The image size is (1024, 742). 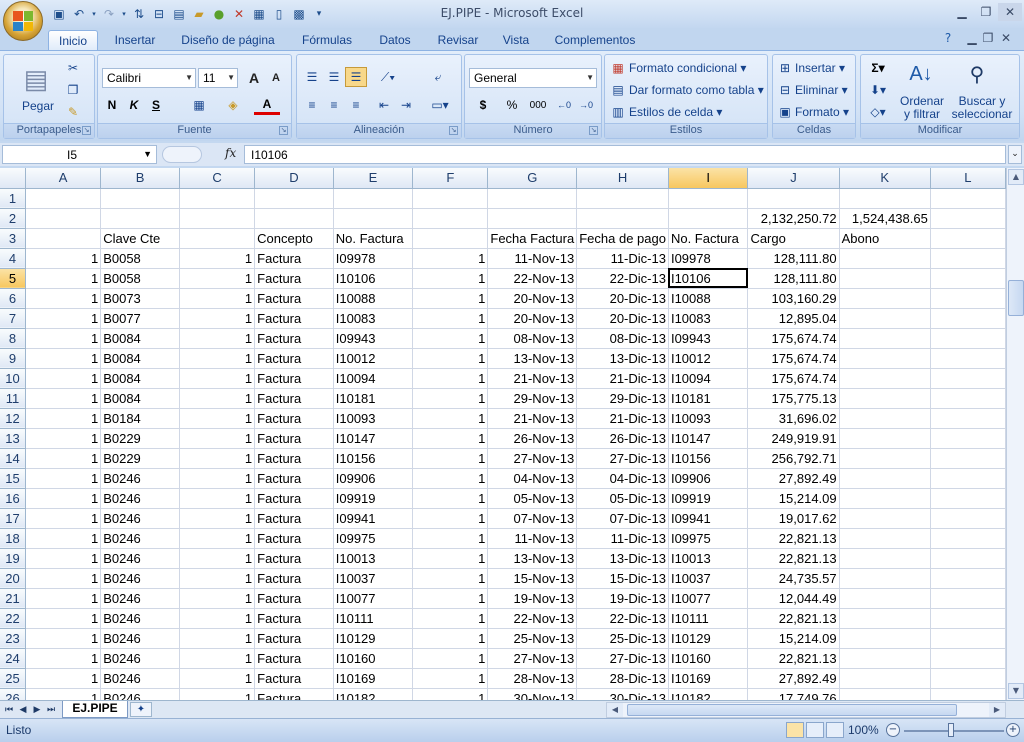 What do you see at coordinates (13, 694) in the screenshot?
I see `row-header: 26` at bounding box center [13, 694].